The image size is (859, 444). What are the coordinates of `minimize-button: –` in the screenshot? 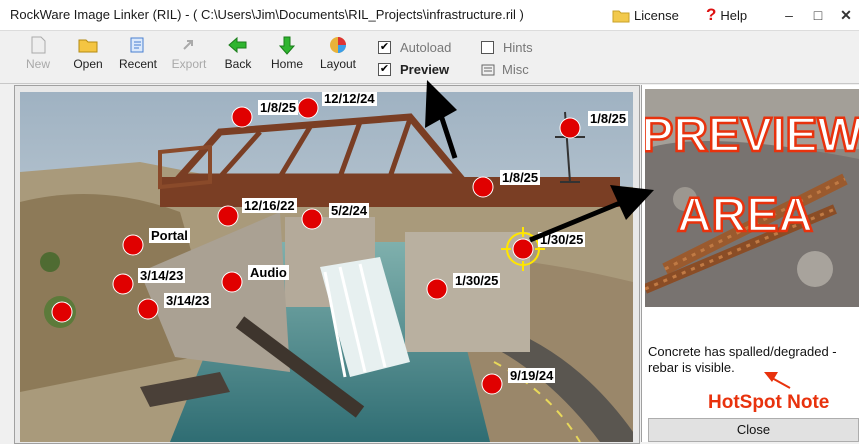 It's located at (789, 15).